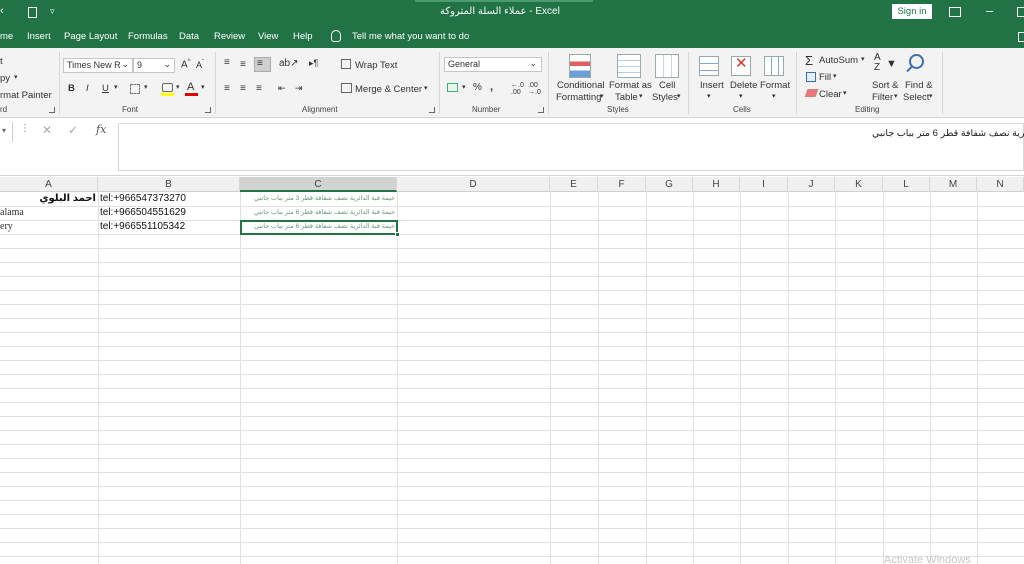 The width and height of the screenshot is (1024, 564). What do you see at coordinates (477, 87) in the screenshot?
I see `percent-icon: %` at bounding box center [477, 87].